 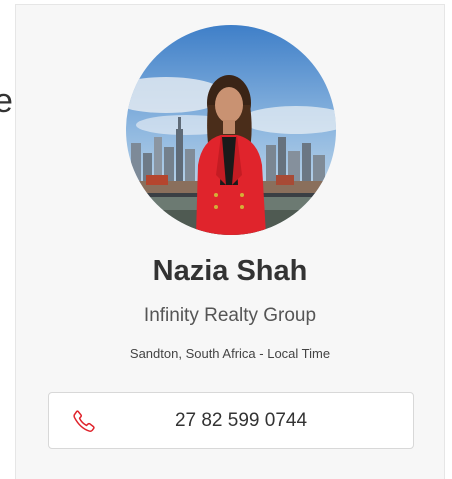 I want to click on clipped-edge-text: e, so click(x=6, y=101).